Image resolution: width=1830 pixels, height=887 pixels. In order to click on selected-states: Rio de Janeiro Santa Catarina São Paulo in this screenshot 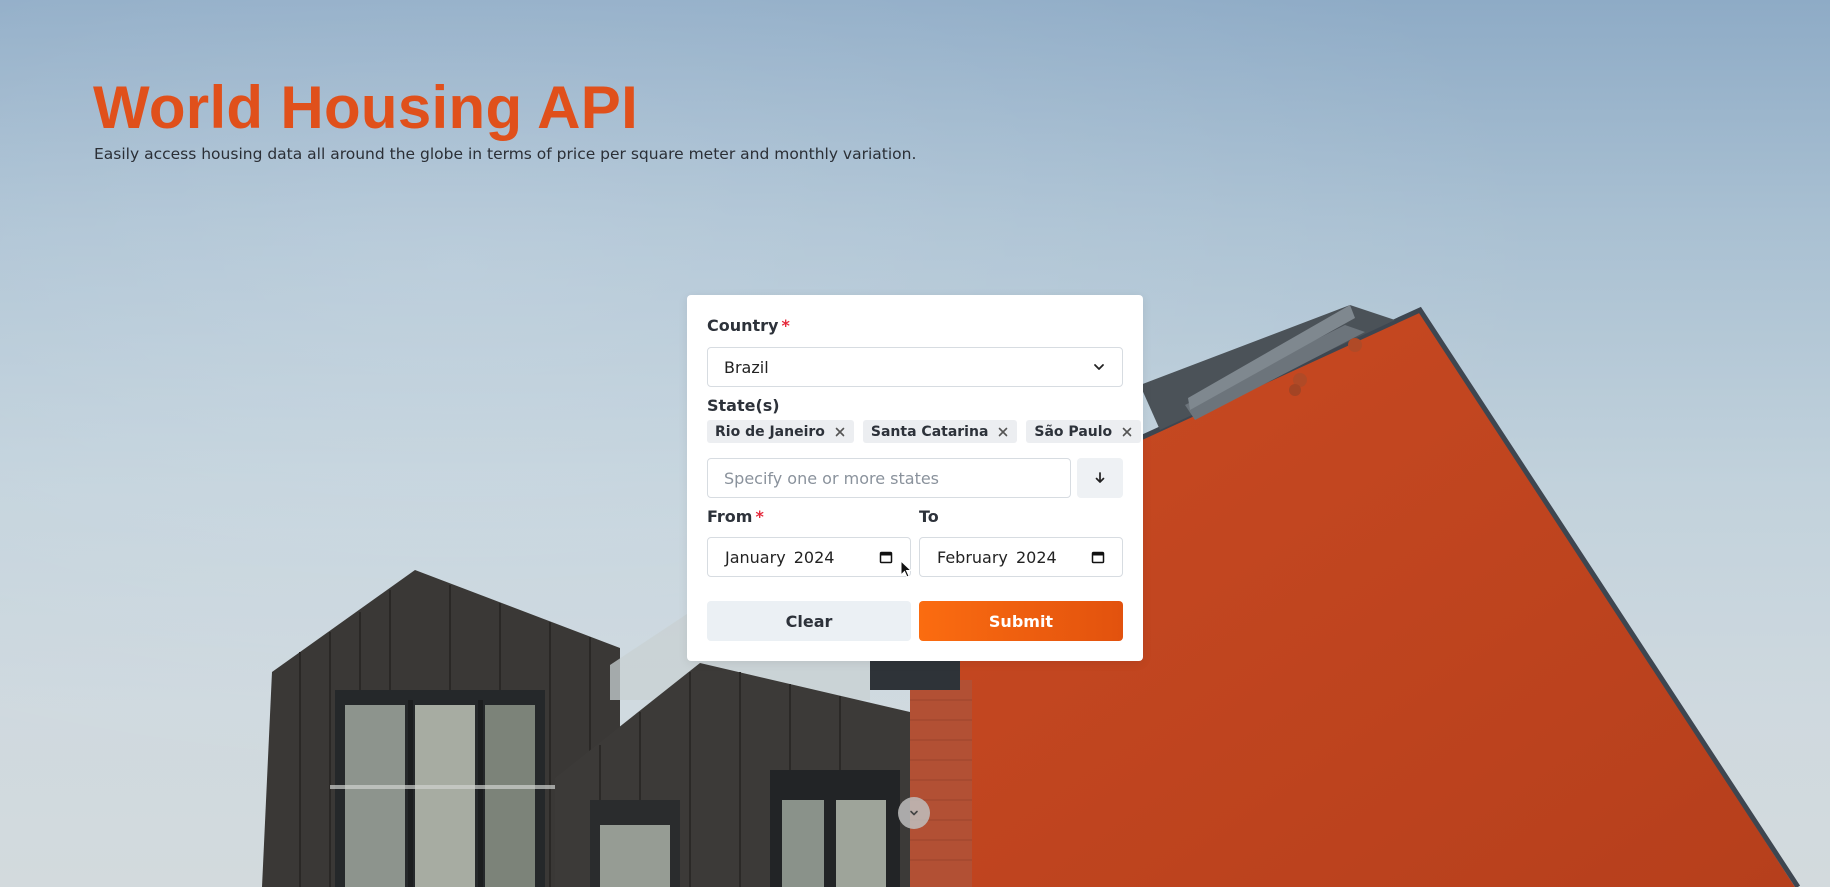, I will do `click(924, 431)`.